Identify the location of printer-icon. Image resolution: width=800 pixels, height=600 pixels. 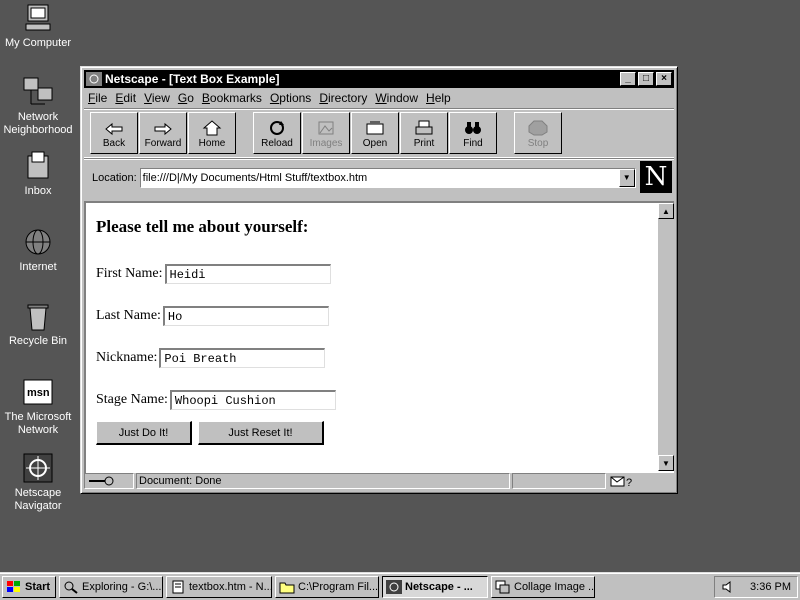
(424, 127).